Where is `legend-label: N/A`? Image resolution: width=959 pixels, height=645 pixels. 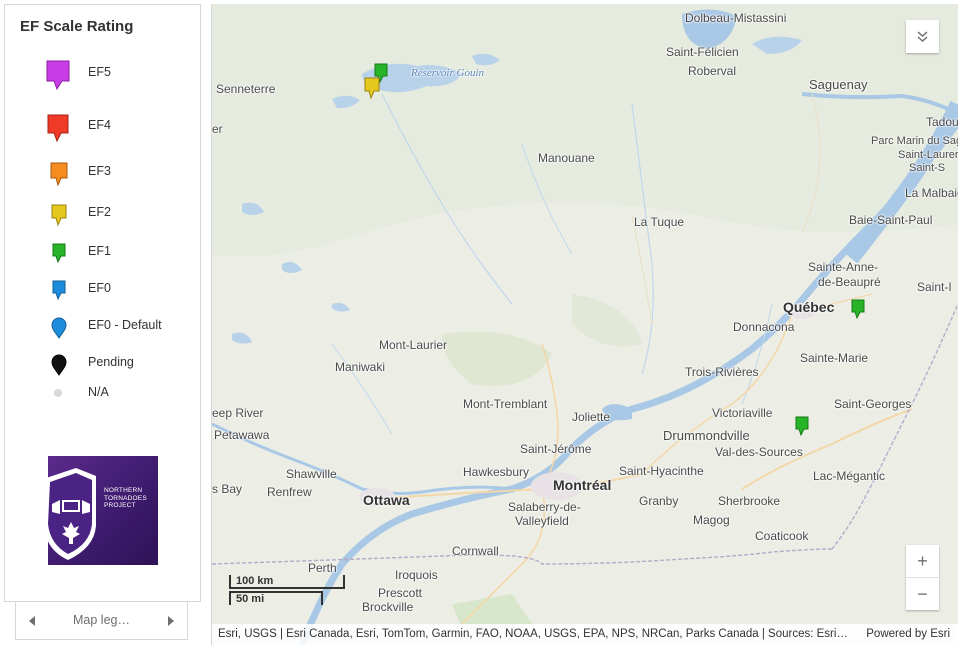
legend-label: N/A is located at coordinates (98, 392).